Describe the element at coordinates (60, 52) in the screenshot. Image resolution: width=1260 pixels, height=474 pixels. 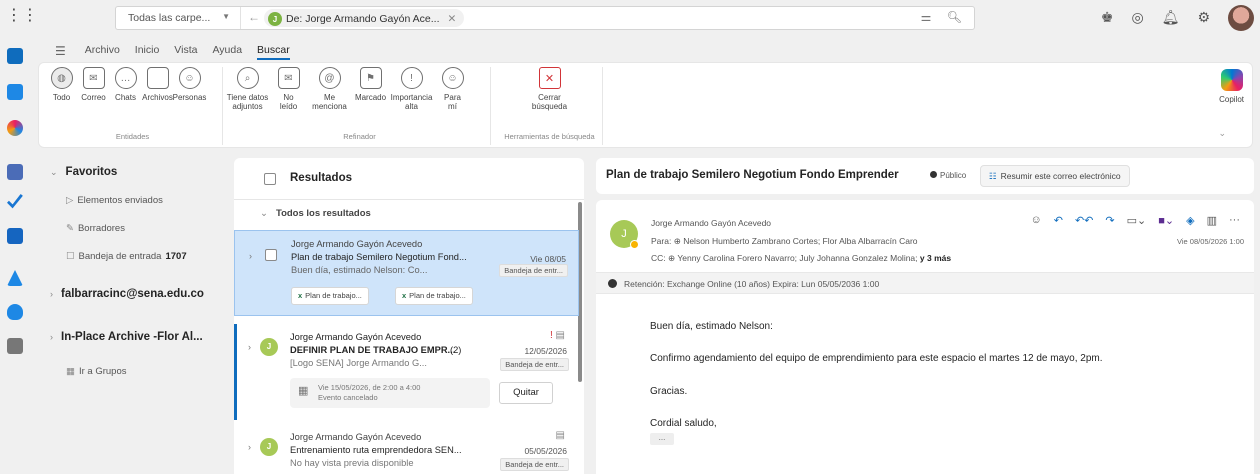
I see `hamburger-icon: ☰` at that location.